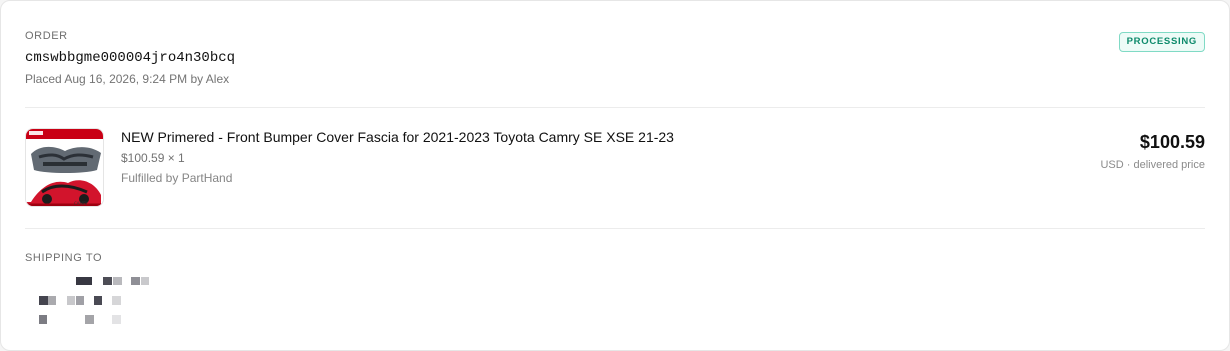 Image resolution: width=1230 pixels, height=351 pixels. What do you see at coordinates (177, 178) in the screenshot?
I see `fulfillment-info: Fulfilled by PartHand` at bounding box center [177, 178].